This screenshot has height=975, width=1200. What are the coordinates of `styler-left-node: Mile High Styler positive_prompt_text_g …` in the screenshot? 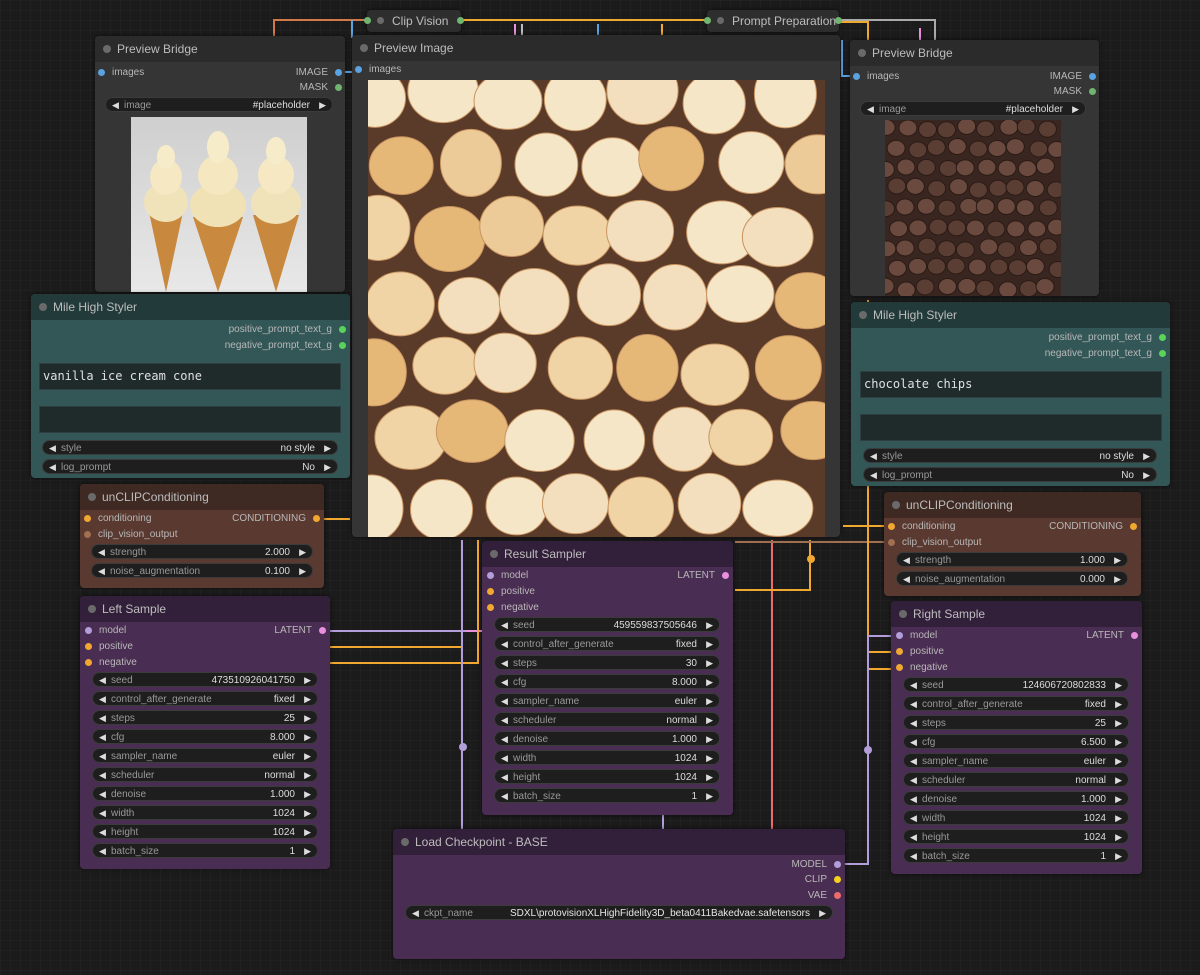 It's located at (190, 386).